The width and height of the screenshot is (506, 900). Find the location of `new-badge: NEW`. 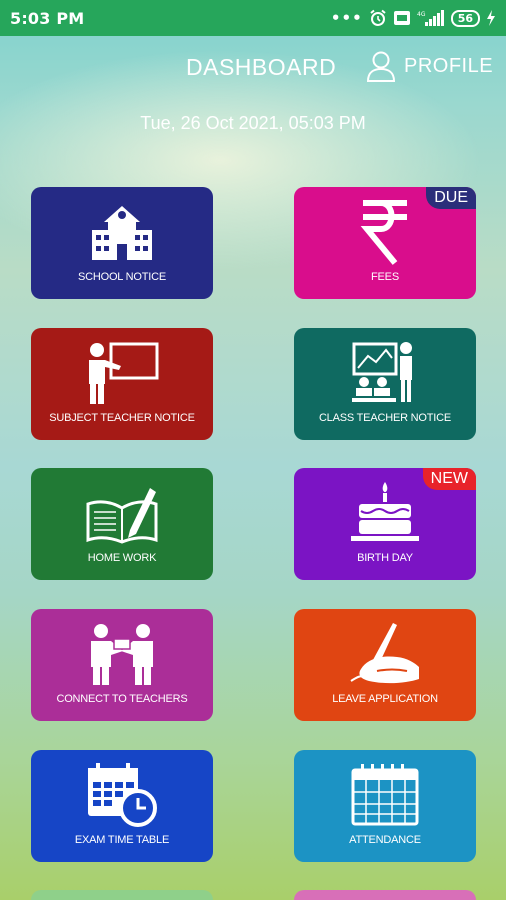

new-badge: NEW is located at coordinates (449, 479).